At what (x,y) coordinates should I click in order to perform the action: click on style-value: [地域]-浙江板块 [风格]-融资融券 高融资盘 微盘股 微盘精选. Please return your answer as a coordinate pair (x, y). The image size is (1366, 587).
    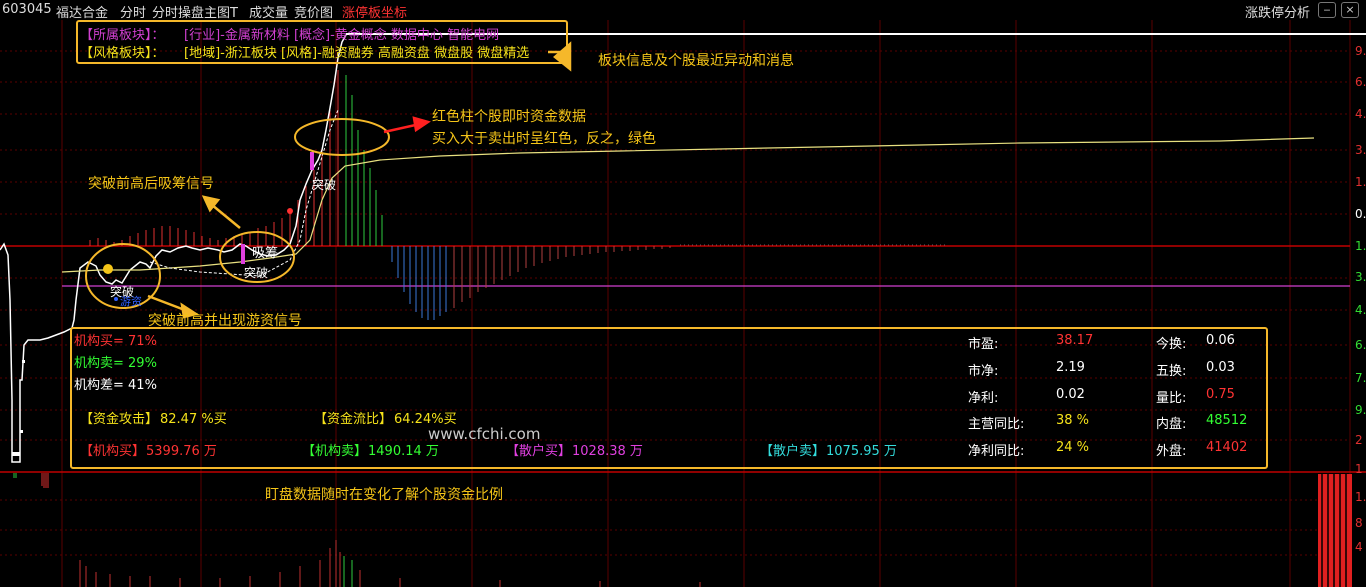
    Looking at the image, I should click on (356, 51).